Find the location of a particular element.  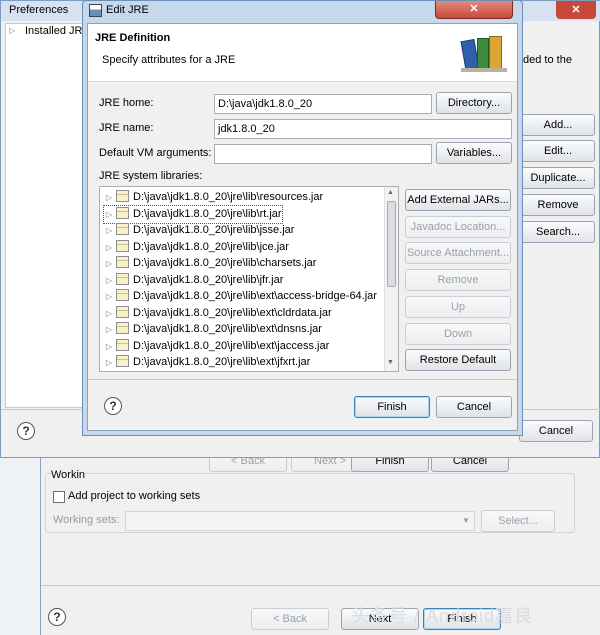

list-scrollbar: ▲ ▼ is located at coordinates (391, 279).